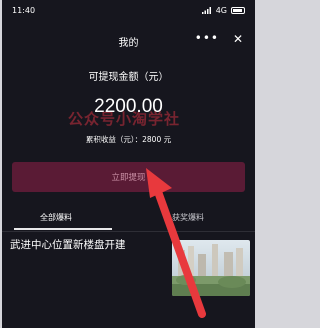  What do you see at coordinates (206, 10) in the screenshot?
I see `signal-icon` at bounding box center [206, 10].